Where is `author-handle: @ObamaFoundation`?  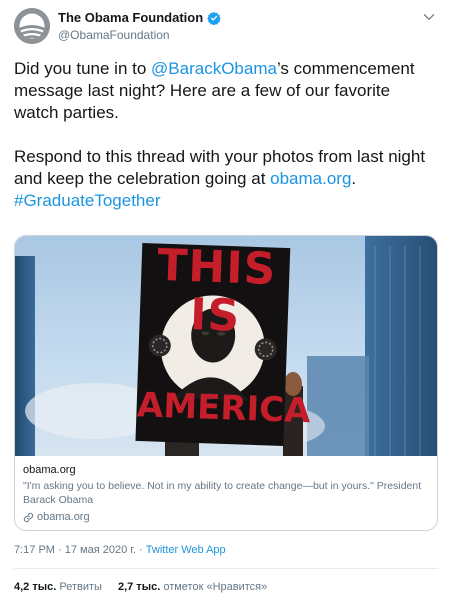
author-handle: @ObamaFoundation is located at coordinates (139, 35).